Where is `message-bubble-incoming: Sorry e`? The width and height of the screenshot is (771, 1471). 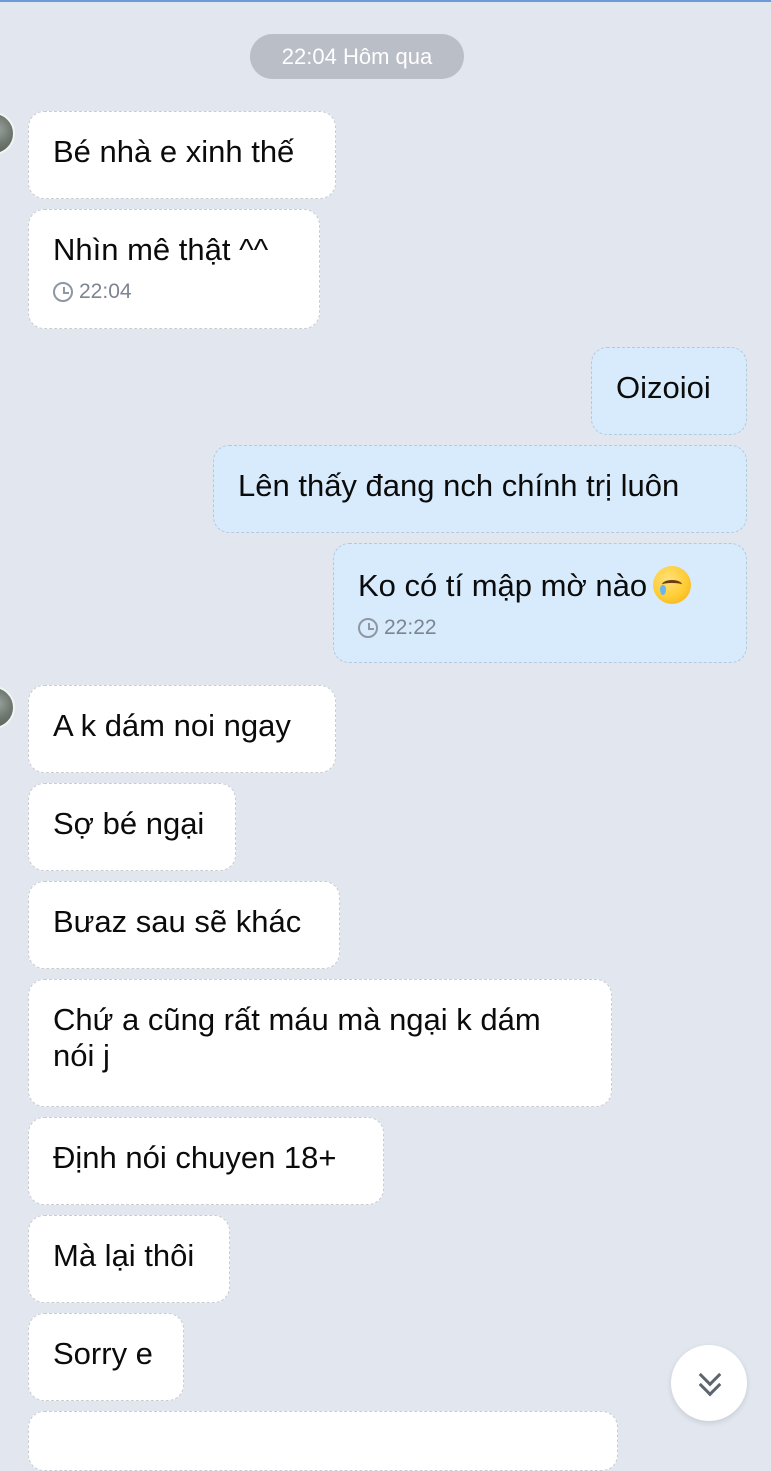 message-bubble-incoming: Sorry e is located at coordinates (106, 1357).